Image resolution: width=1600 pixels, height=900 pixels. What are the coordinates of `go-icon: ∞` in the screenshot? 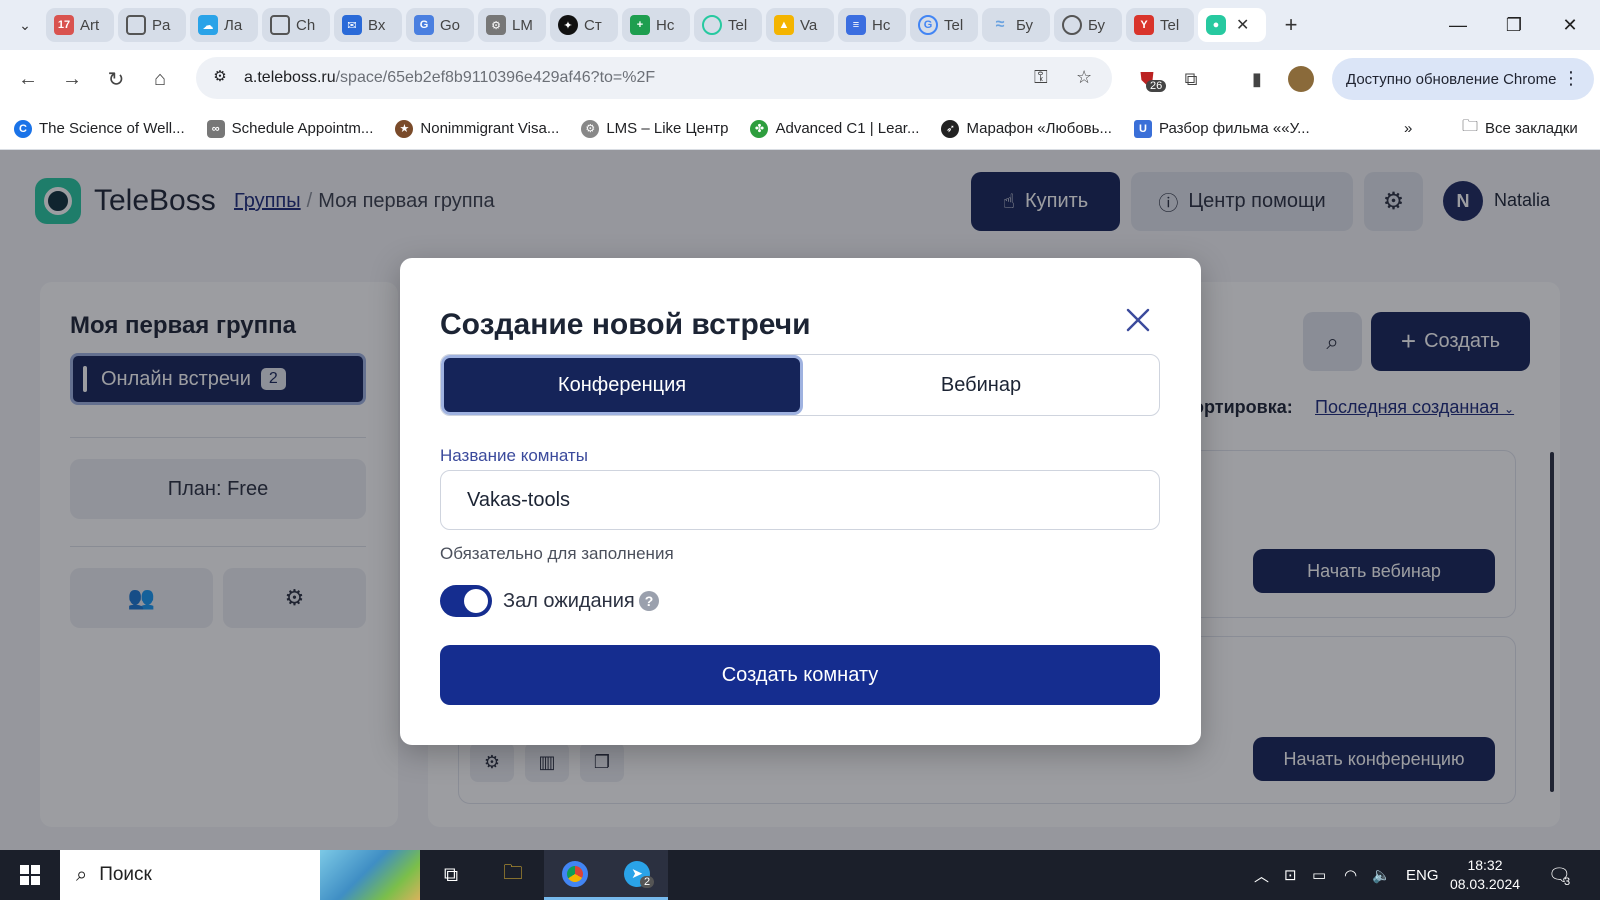 It's located at (215, 128).